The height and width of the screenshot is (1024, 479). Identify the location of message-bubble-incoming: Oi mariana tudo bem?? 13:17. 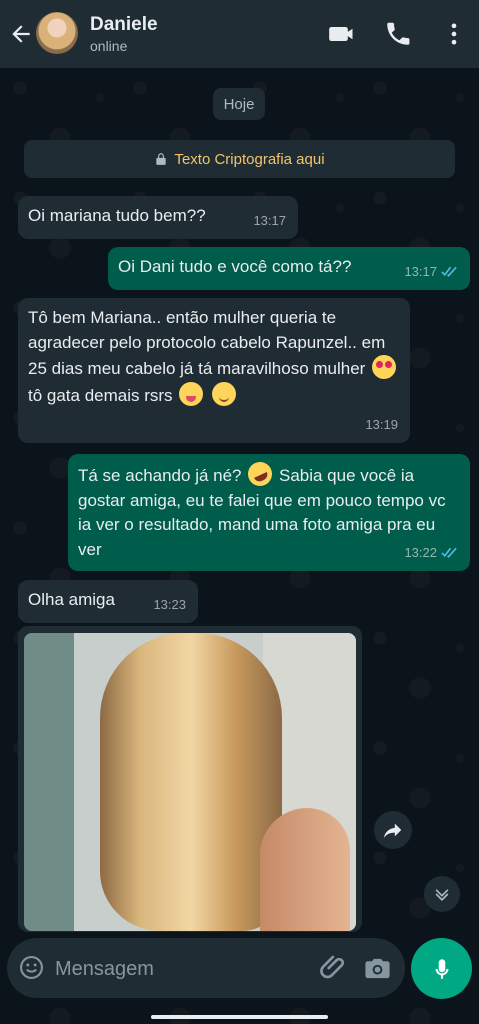
(158, 217).